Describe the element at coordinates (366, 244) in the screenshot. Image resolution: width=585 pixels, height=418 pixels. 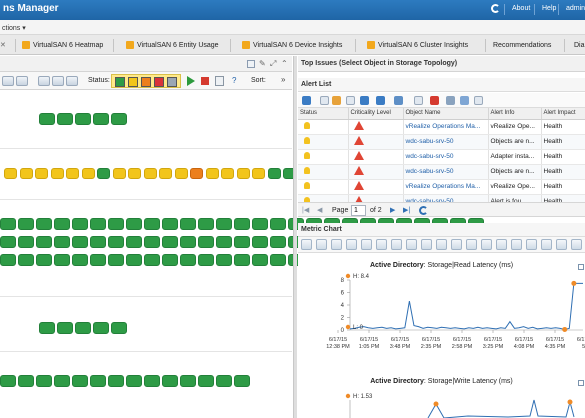
I see `line-icon` at that location.